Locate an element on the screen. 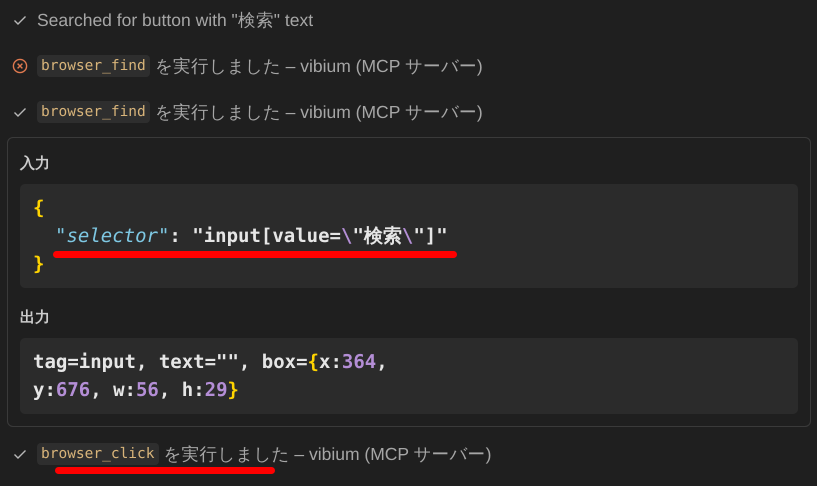 The height and width of the screenshot is (486, 817). section-heading: 出力 is located at coordinates (35, 318).